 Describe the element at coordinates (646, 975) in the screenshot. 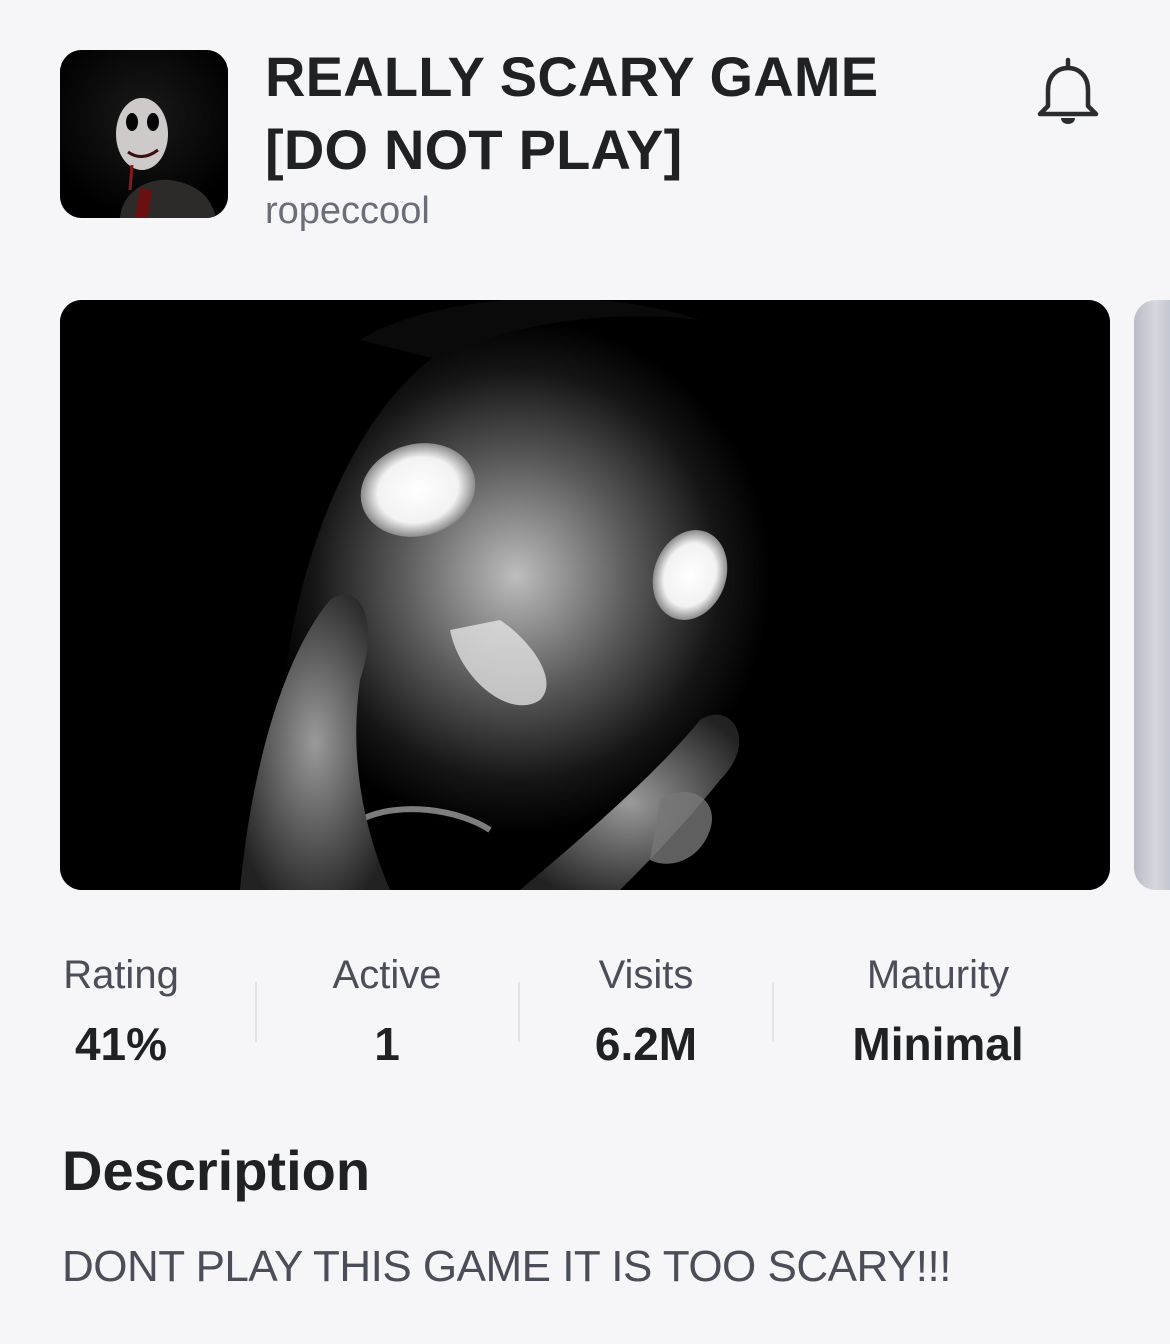

I see `stat-label: Visits` at that location.